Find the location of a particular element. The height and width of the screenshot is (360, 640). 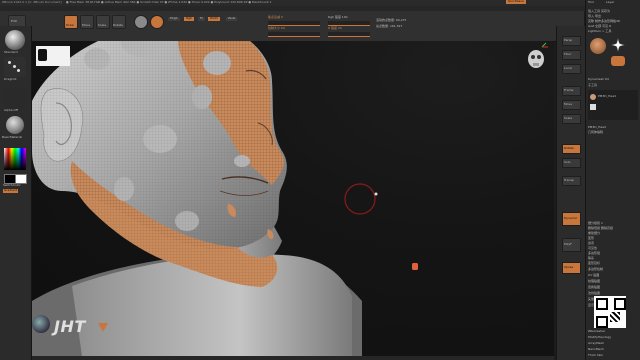

total-points-readout: 总点数量: 161,397 is located at coordinates (389, 26).